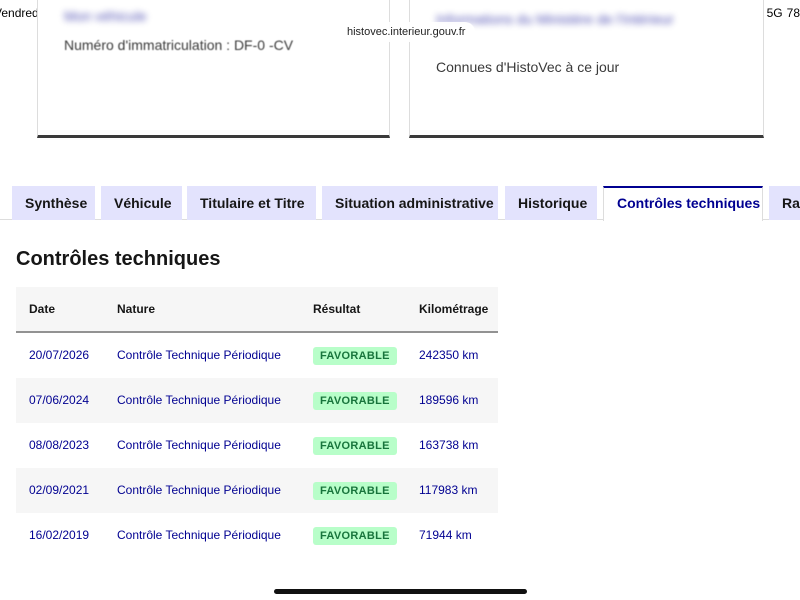 Image resolution: width=800 pixels, height=600 pixels. I want to click on row-date: 16/02/2019, so click(59, 535).